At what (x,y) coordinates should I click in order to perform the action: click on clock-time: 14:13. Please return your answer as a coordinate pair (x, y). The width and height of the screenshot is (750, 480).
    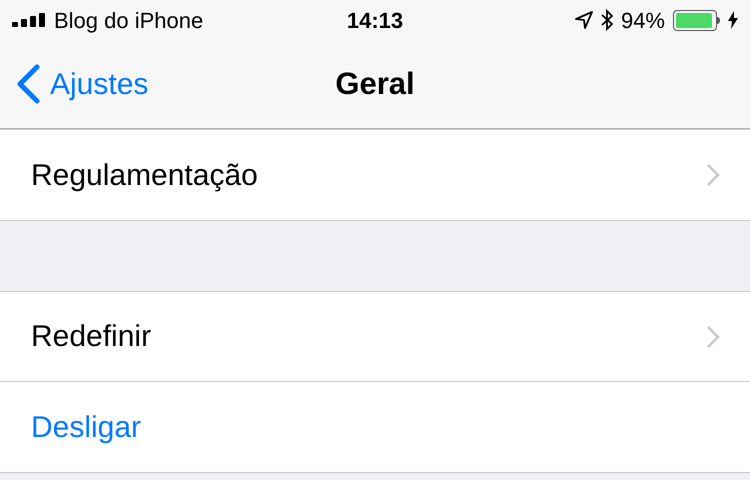
    Looking at the image, I should click on (375, 20).